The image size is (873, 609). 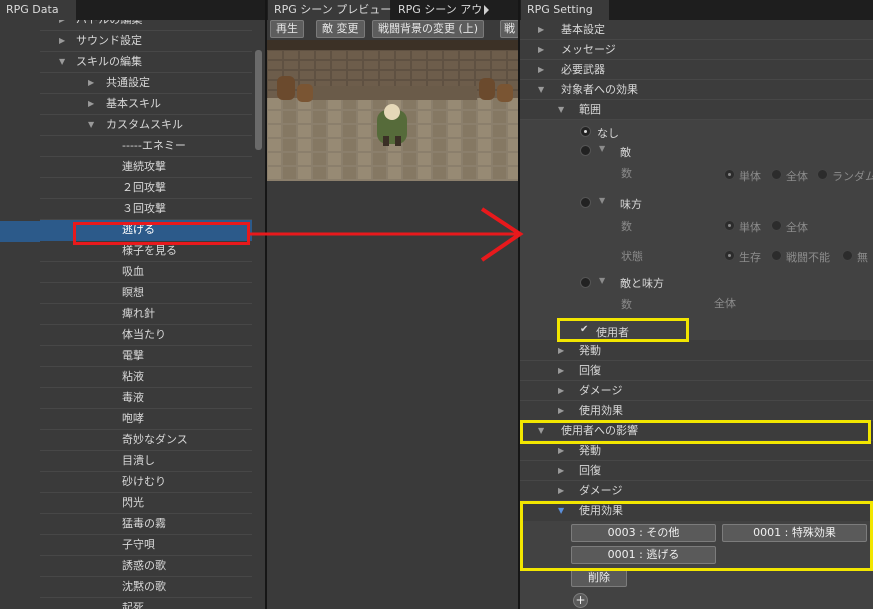 I want to click on range-none-radio, so click(x=585, y=131).